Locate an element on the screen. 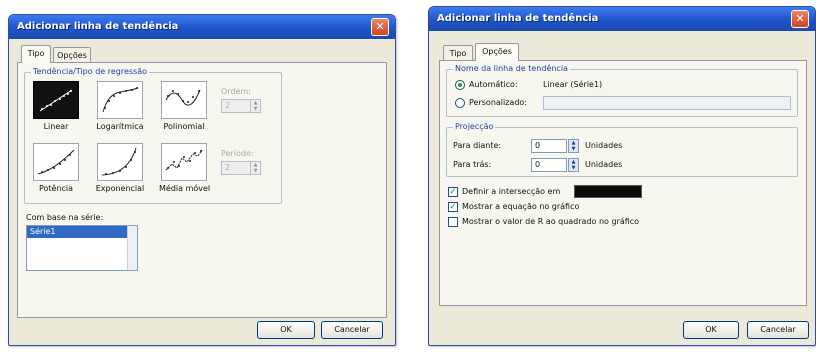 This screenshot has width=816, height=353. period-label: Período: is located at coordinates (237, 153).